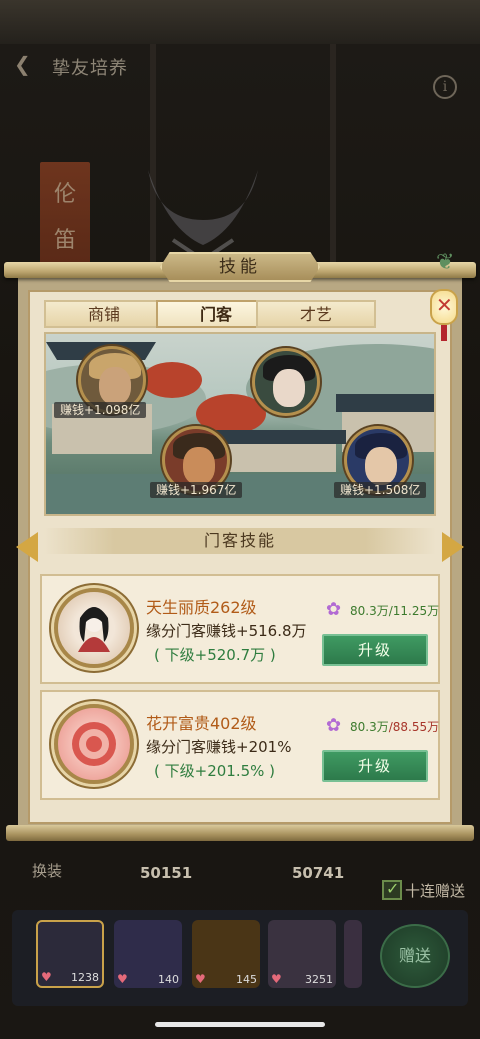  I want to click on skill-description: 缘分门客赚钱+516.8万, so click(226, 631).